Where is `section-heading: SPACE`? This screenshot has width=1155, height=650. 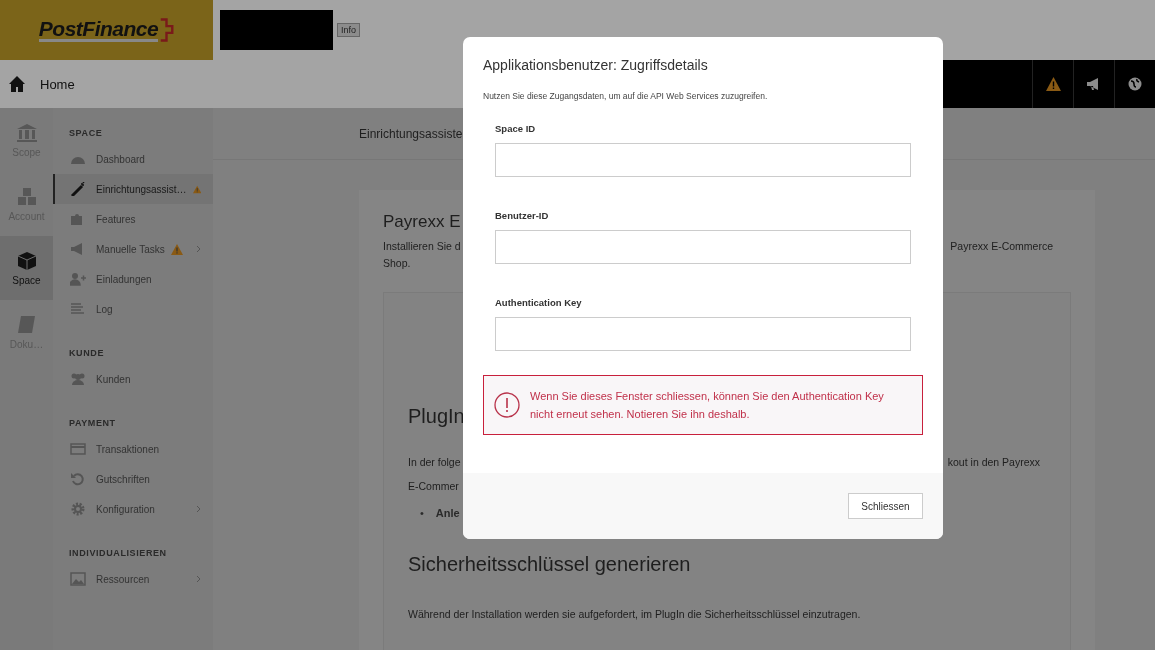
section-heading: SPACE is located at coordinates (86, 133).